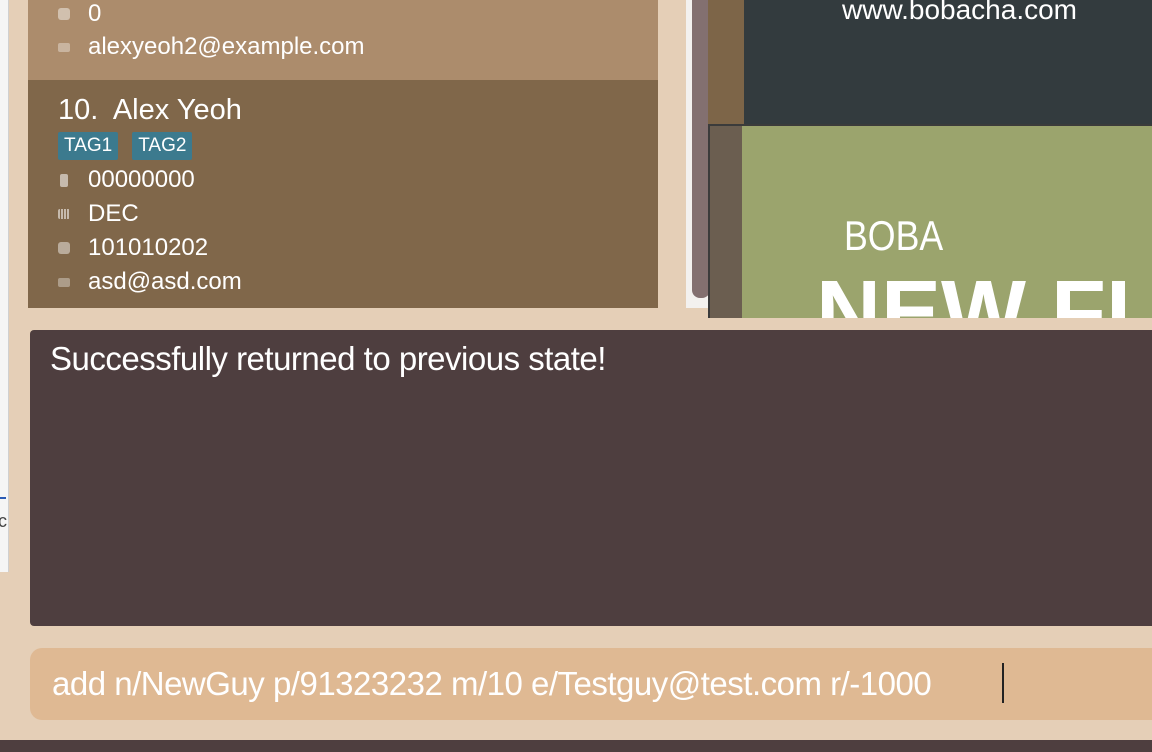 This screenshot has width=1152, height=752. What do you see at coordinates (88, 146) in the screenshot?
I see `tag-badge: TAG1` at bounding box center [88, 146].